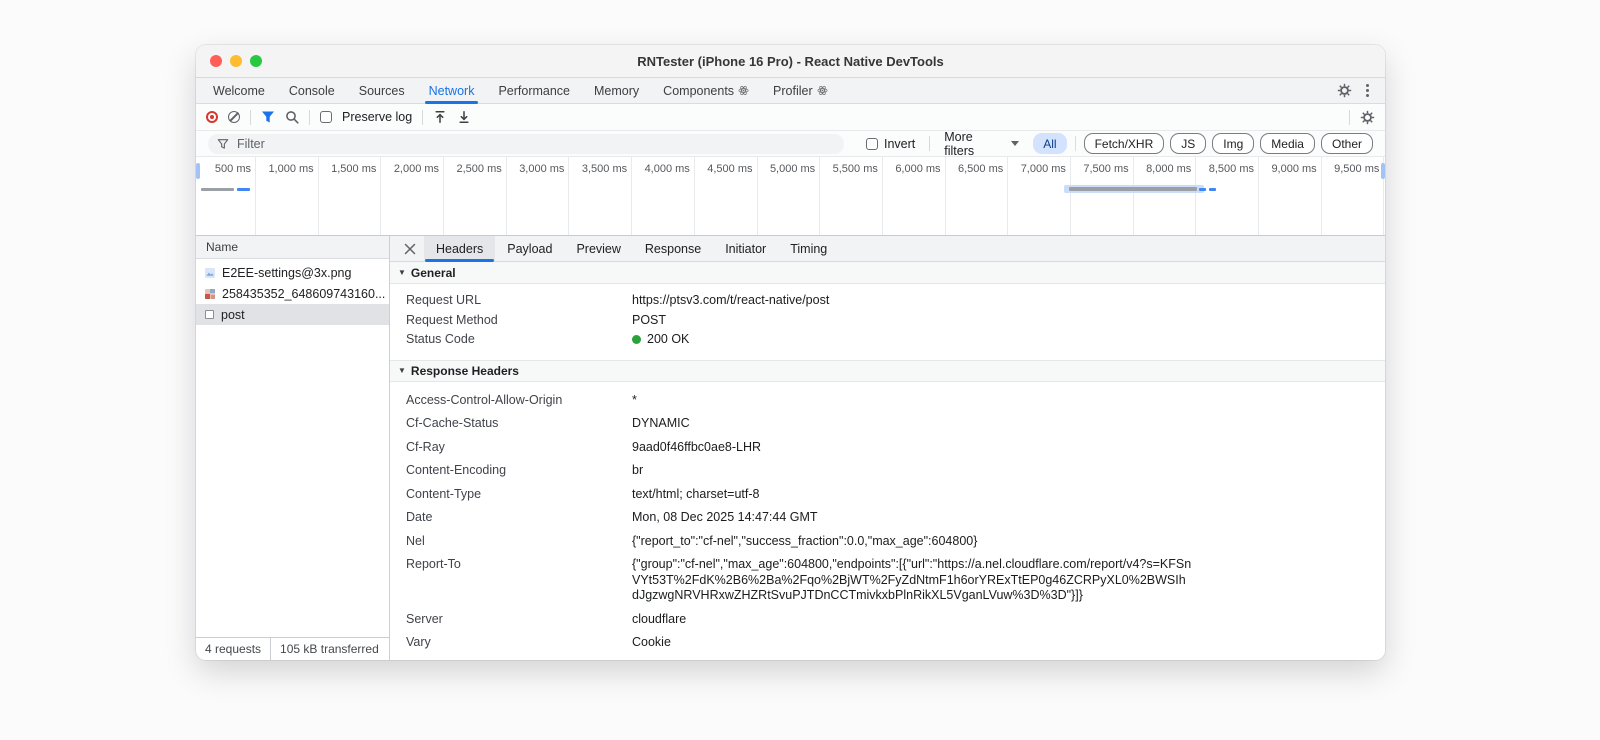  What do you see at coordinates (287, 196) in the screenshot?
I see `timeline-tick: 1,000 ms` at bounding box center [287, 196].